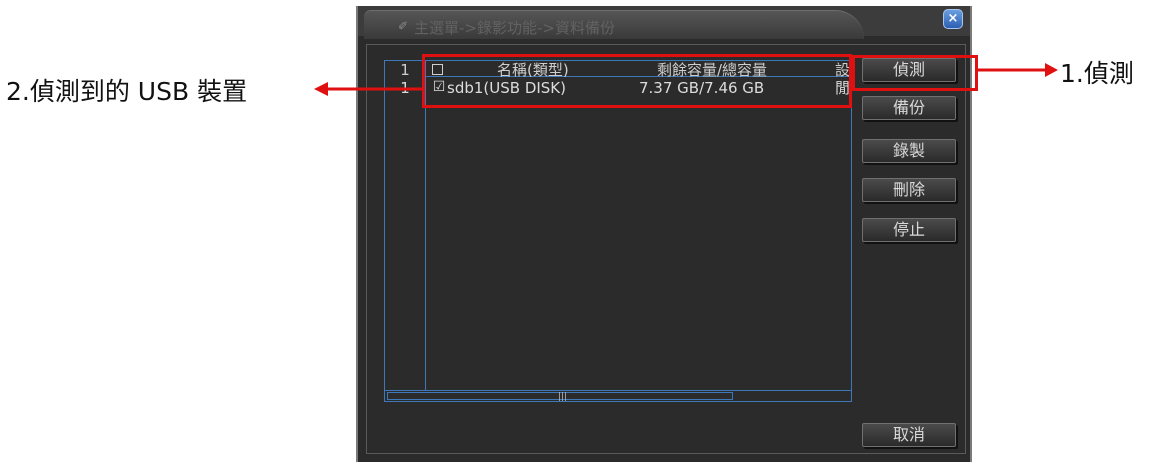 This screenshot has width=1153, height=462. What do you see at coordinates (368, 89) in the screenshot?
I see `arrow-left-icon` at bounding box center [368, 89].